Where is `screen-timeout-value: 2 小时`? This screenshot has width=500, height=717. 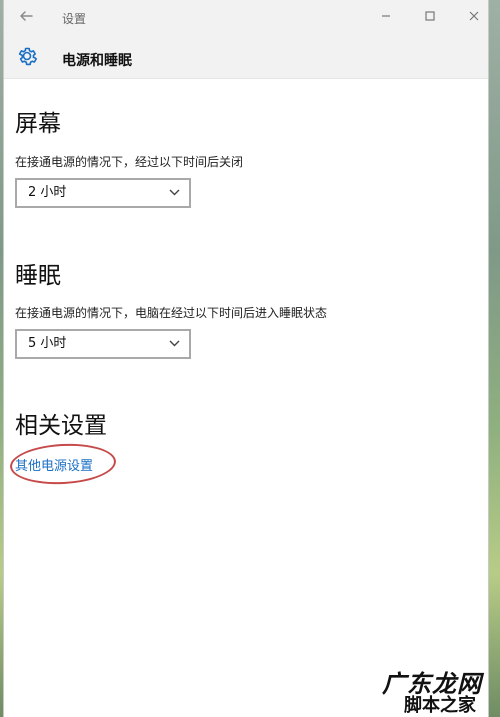
screen-timeout-value: 2 小时 is located at coordinates (47, 192).